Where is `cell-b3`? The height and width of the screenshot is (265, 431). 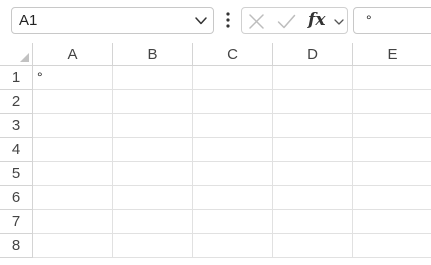
cell-b3 is located at coordinates (153, 126).